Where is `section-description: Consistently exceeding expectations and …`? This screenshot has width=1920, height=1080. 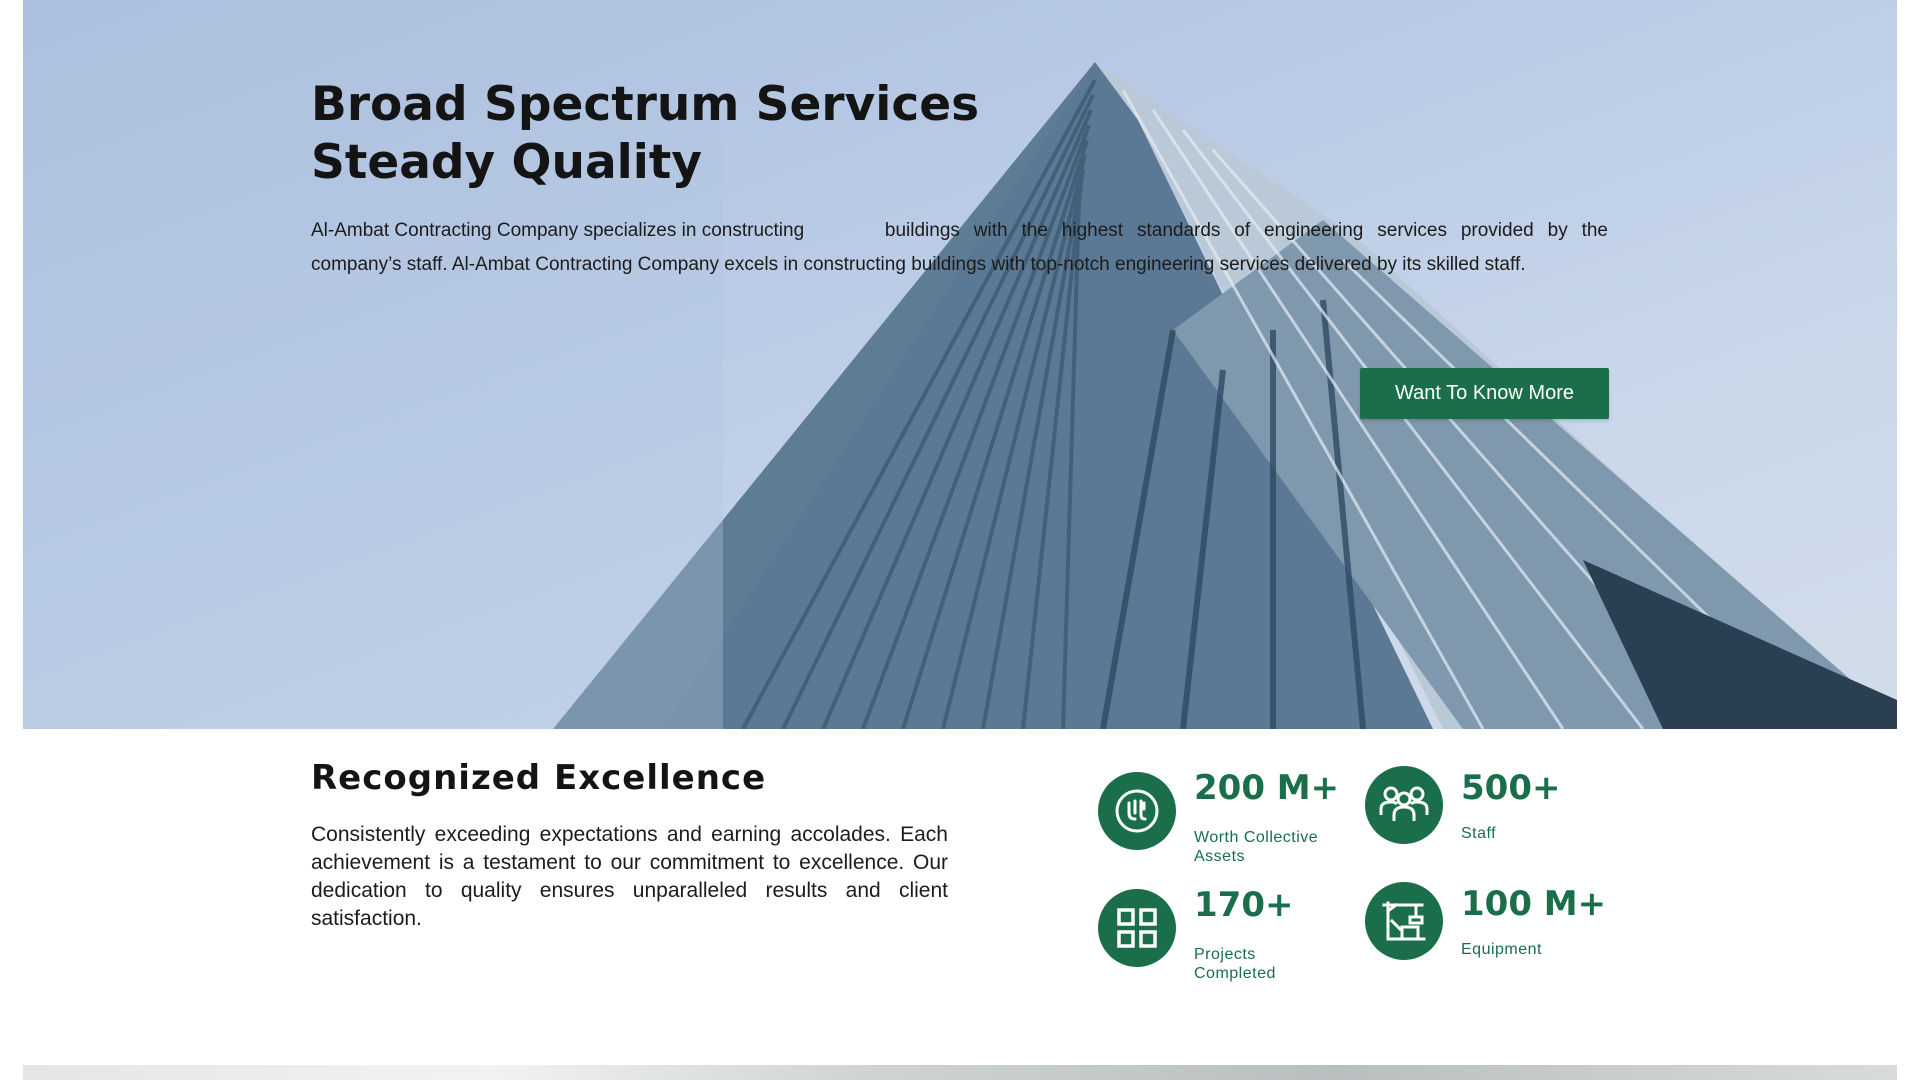 section-description: Consistently exceeding expectations and … is located at coordinates (629, 876).